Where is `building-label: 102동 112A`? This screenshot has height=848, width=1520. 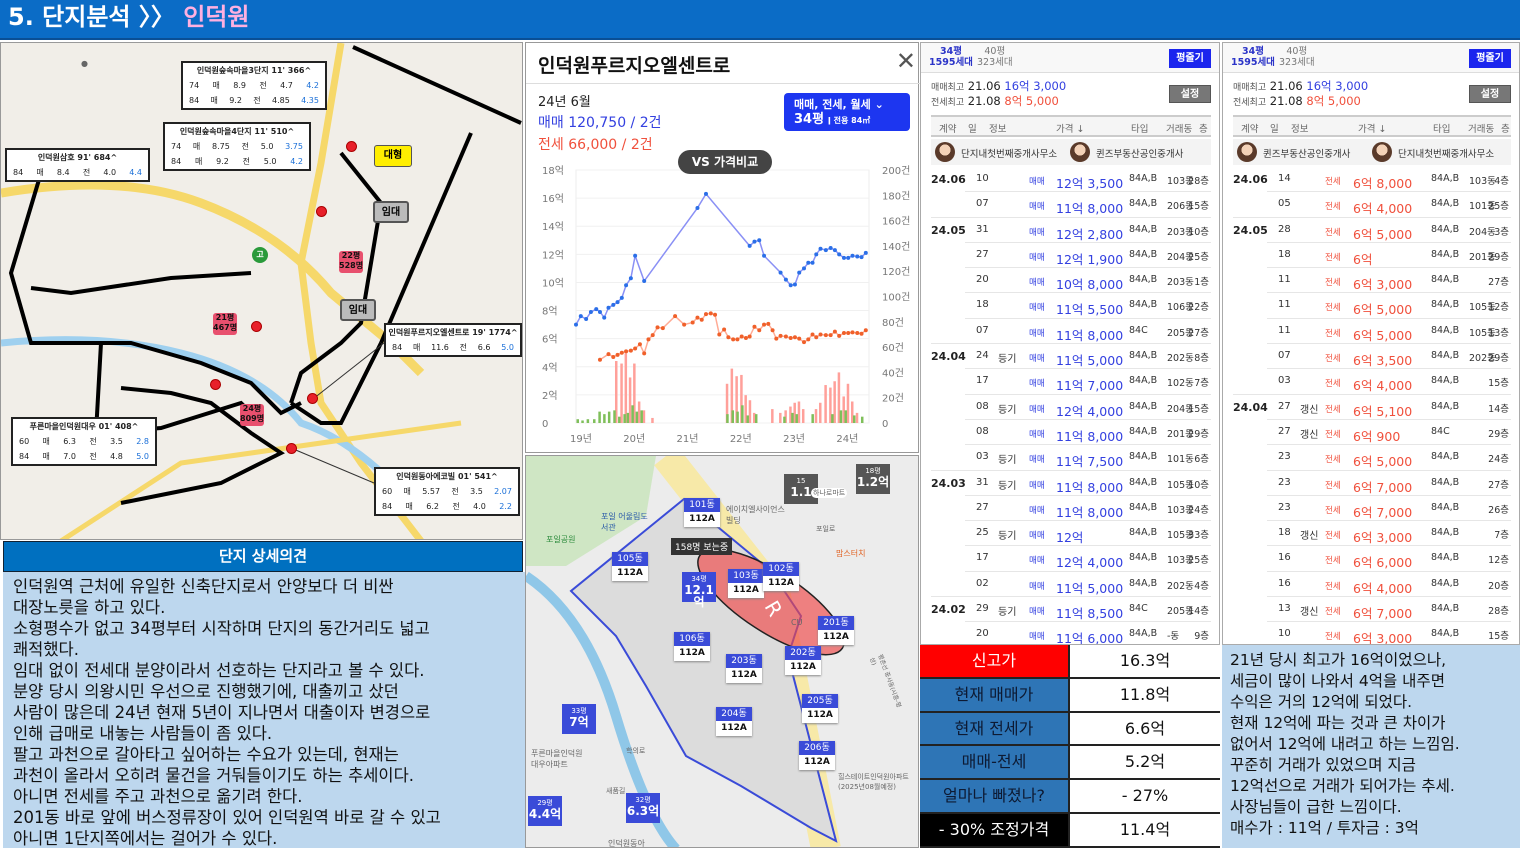
building-label: 102동 112A is located at coordinates (781, 576).